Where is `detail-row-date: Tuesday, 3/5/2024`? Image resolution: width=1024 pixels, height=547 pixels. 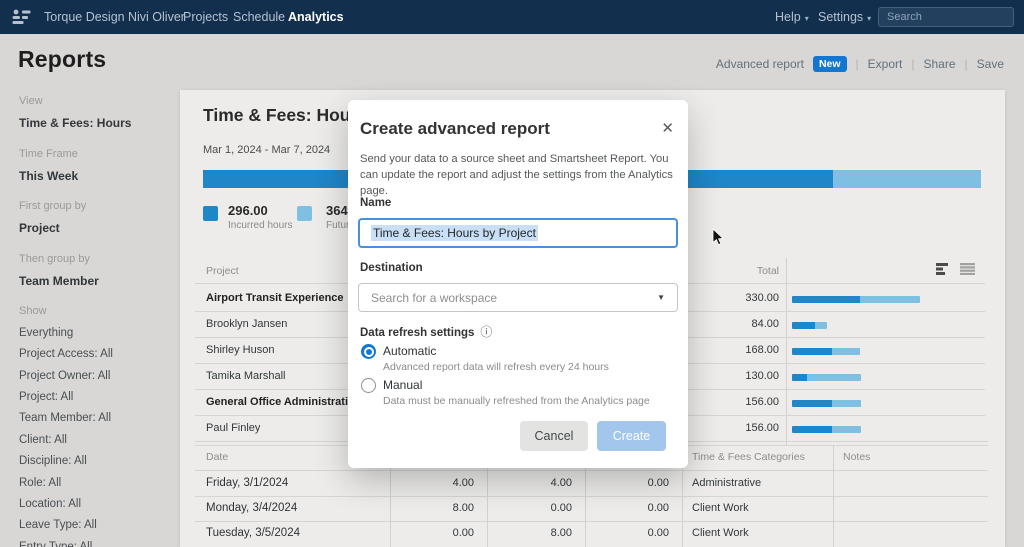
detail-row-date: Tuesday, 3/5/2024 is located at coordinates (253, 533).